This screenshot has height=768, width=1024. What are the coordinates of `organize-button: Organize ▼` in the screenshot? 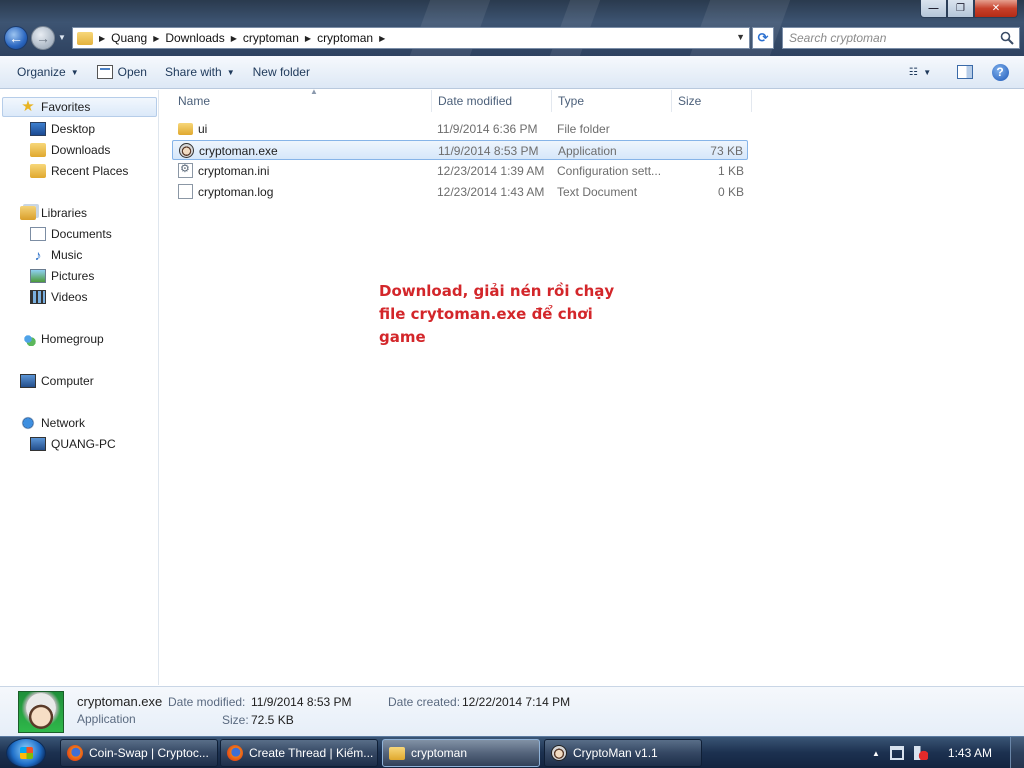 It's located at (48, 72).